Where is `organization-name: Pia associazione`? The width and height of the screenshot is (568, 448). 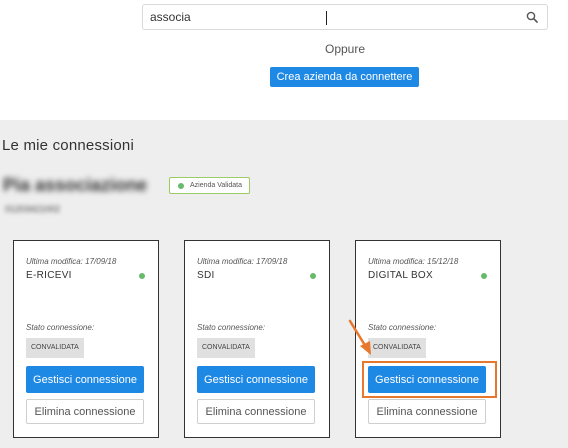 organization-name: Pia associazione is located at coordinates (75, 185).